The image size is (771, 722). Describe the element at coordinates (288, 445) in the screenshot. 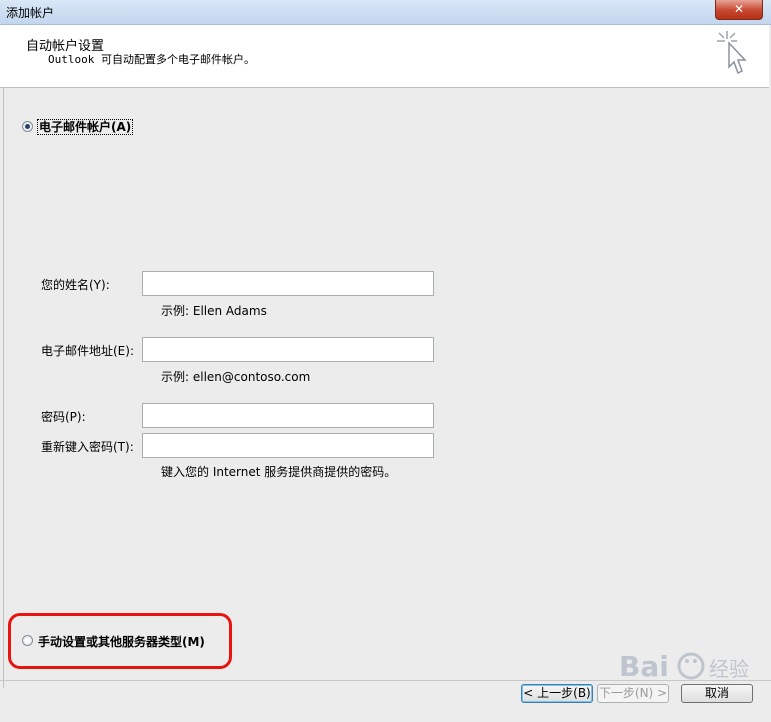

I see `retype-password-input` at that location.